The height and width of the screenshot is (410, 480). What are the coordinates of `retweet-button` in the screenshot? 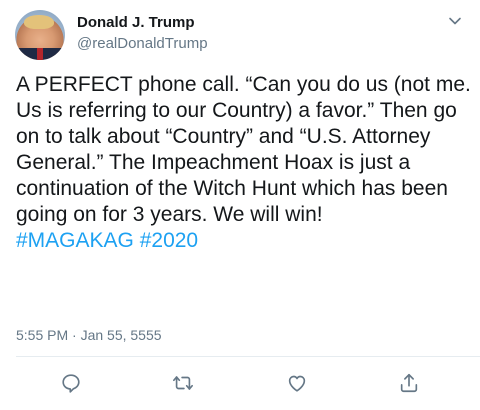 It's located at (184, 384).